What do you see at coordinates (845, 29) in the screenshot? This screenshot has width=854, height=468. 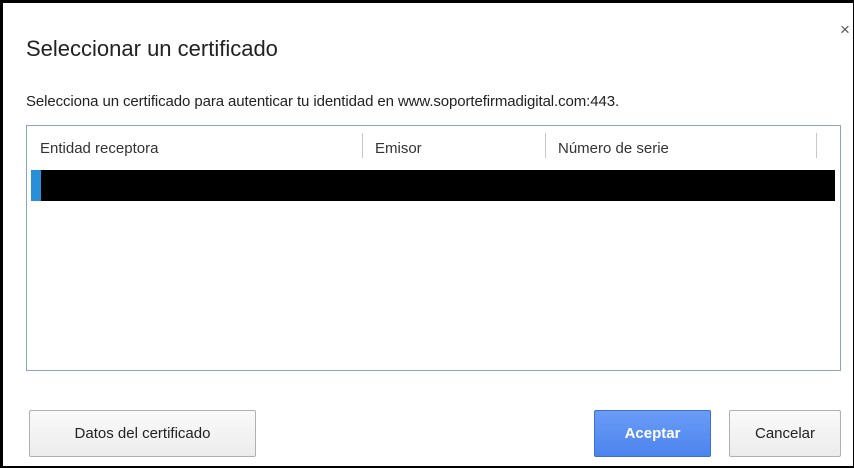 I see `close-icon: ×` at bounding box center [845, 29].